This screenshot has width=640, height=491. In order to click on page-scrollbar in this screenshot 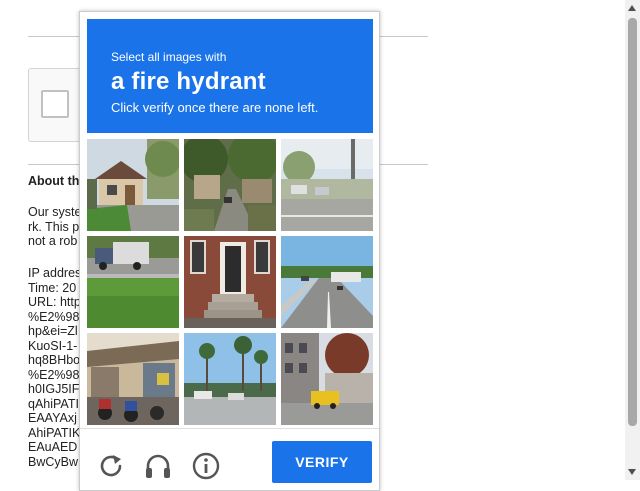, I will do `click(632, 240)`.